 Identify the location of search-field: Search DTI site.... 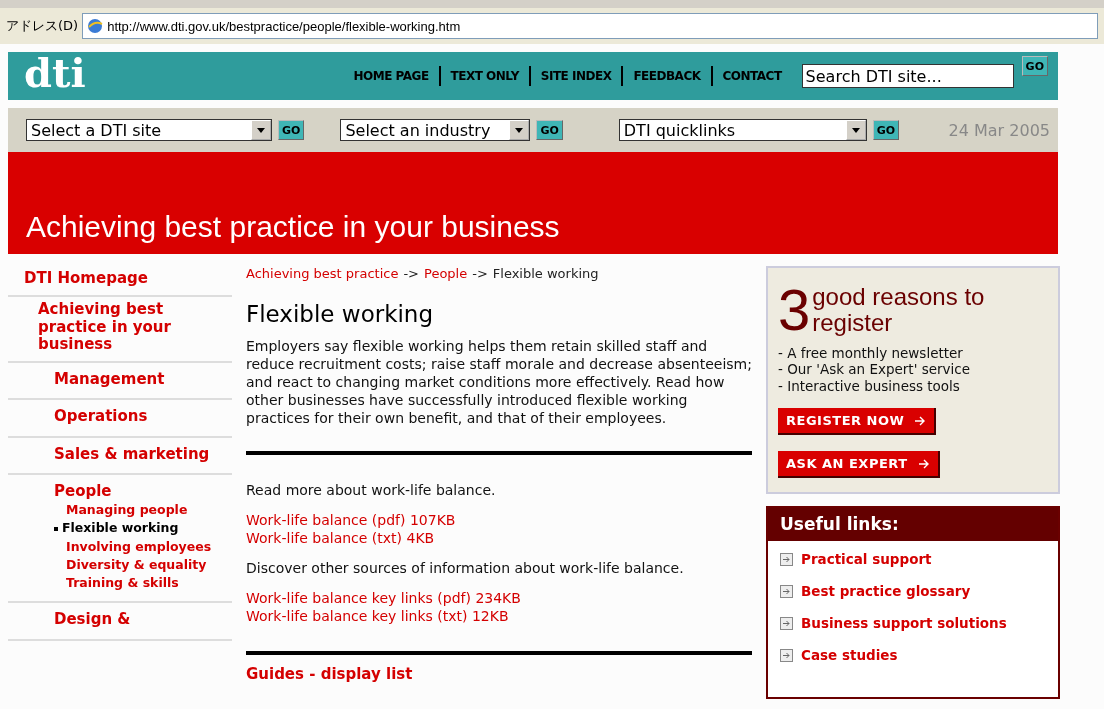
(907, 76).